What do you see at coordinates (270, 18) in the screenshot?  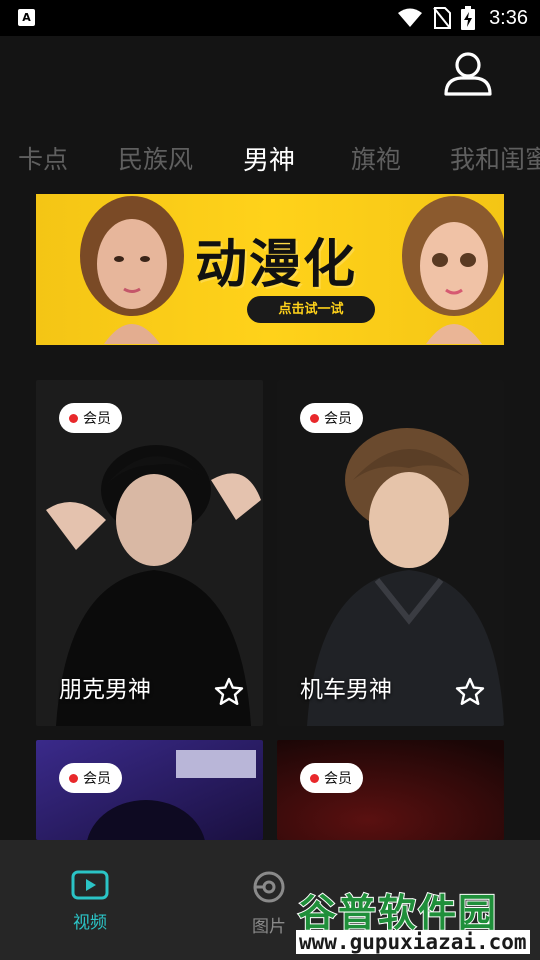 I see `status-bar: A 3:36` at bounding box center [270, 18].